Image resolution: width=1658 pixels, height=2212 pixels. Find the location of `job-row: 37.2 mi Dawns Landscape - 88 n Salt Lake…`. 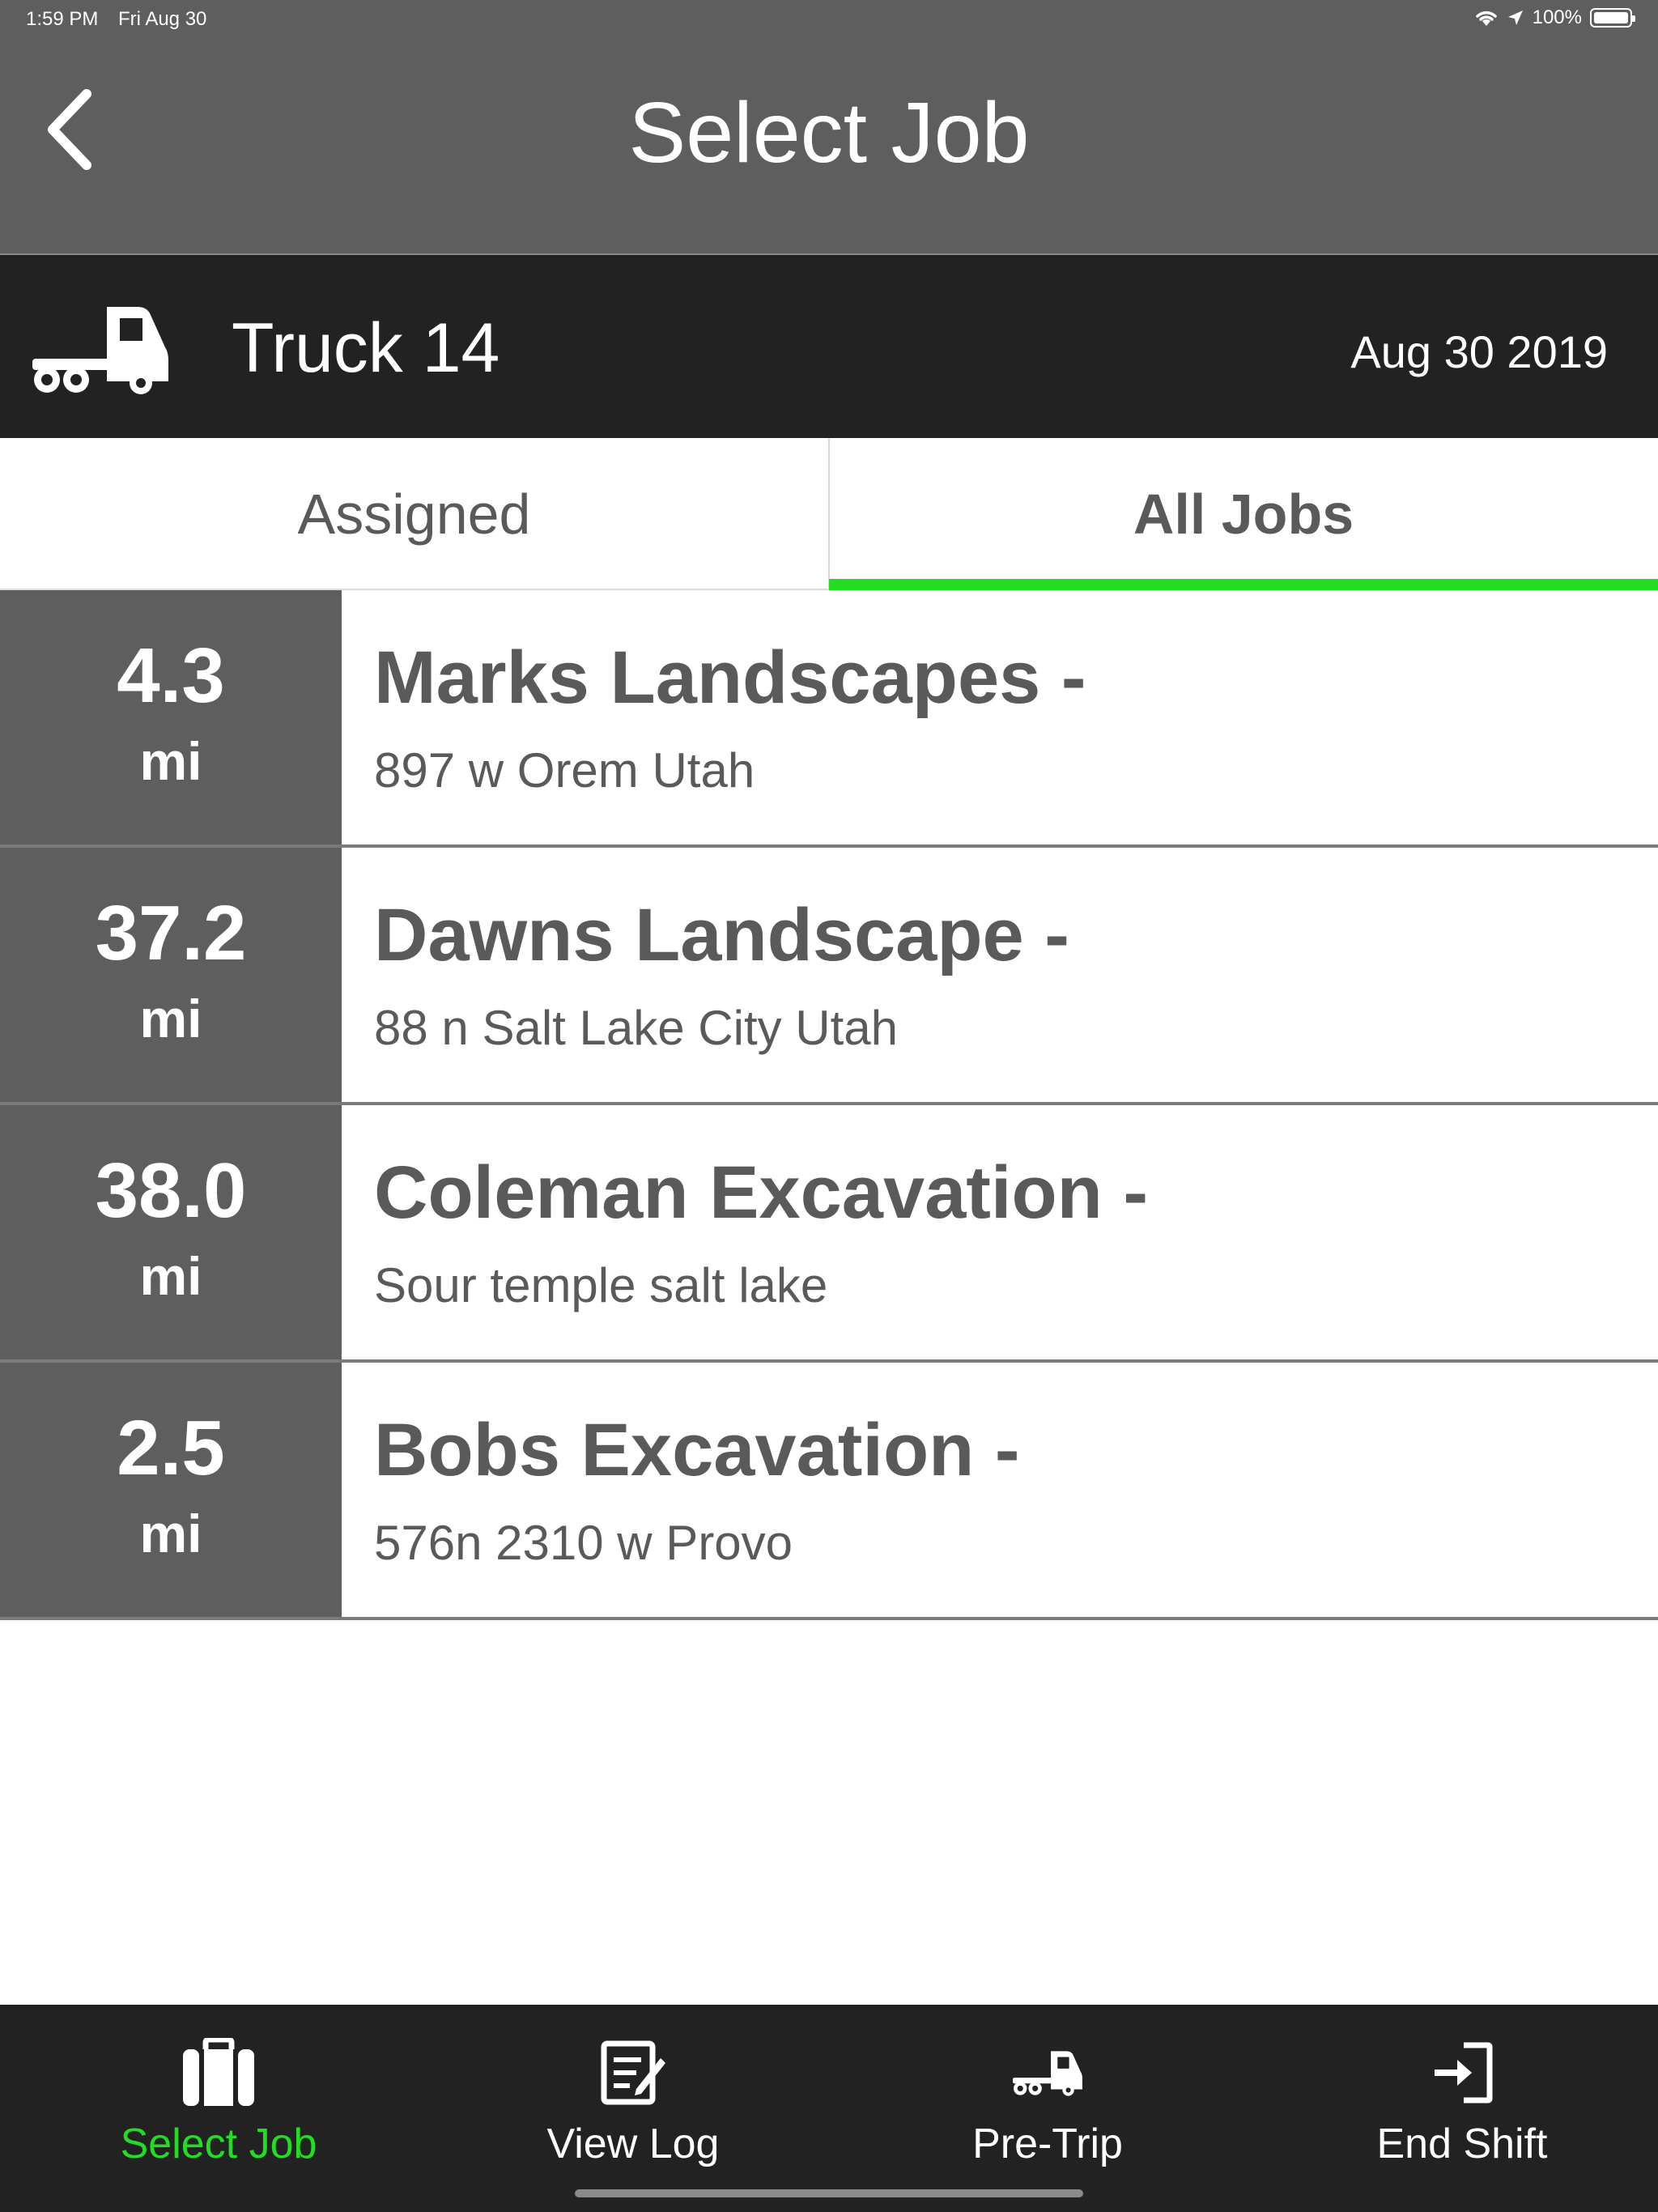

job-row: 37.2 mi Dawns Landscape - 88 n Salt Lake… is located at coordinates (829, 977).